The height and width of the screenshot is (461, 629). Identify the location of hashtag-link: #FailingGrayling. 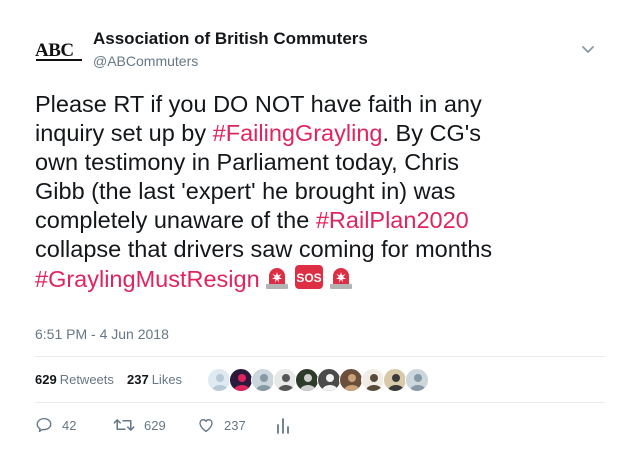
(298, 133).